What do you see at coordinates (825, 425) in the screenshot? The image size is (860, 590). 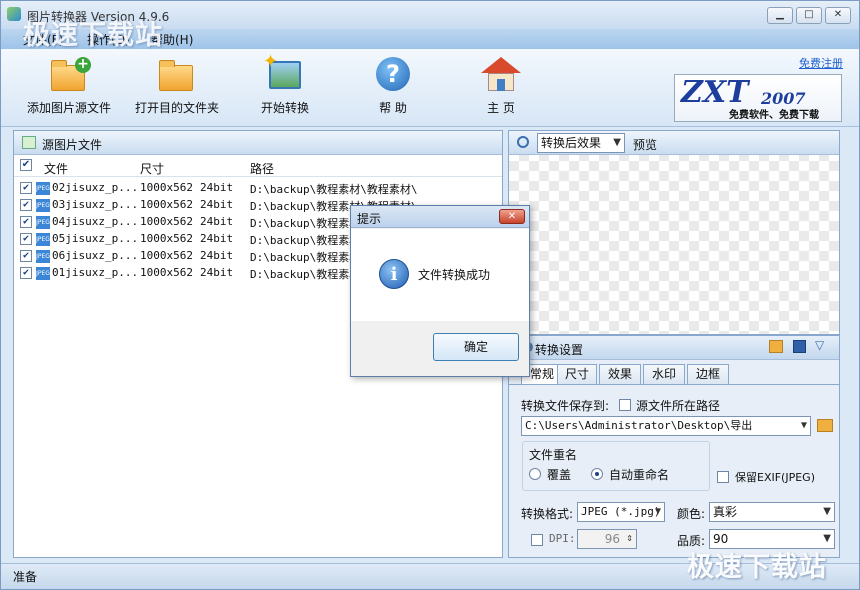 I see `browse-folder-icon` at bounding box center [825, 425].